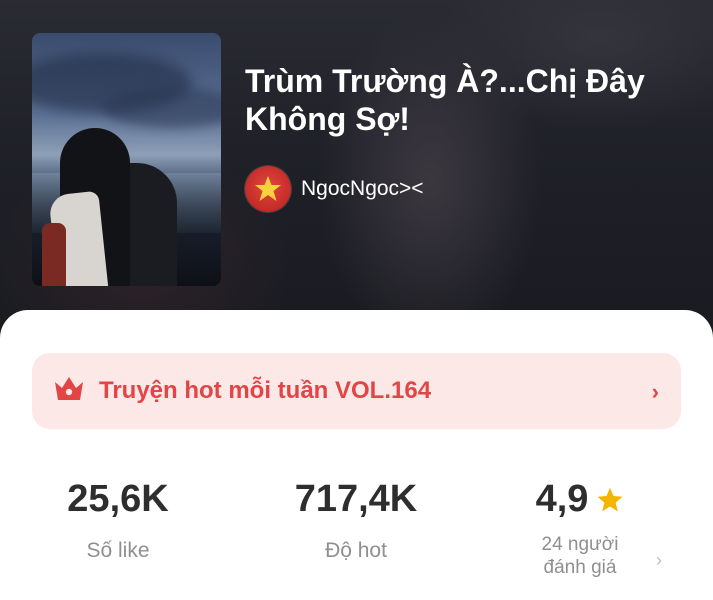 The image size is (713, 600). Describe the element at coordinates (265, 390) in the screenshot. I see `weekly-hot-label: Truyện hot mỗi tuần VOL.164` at that location.